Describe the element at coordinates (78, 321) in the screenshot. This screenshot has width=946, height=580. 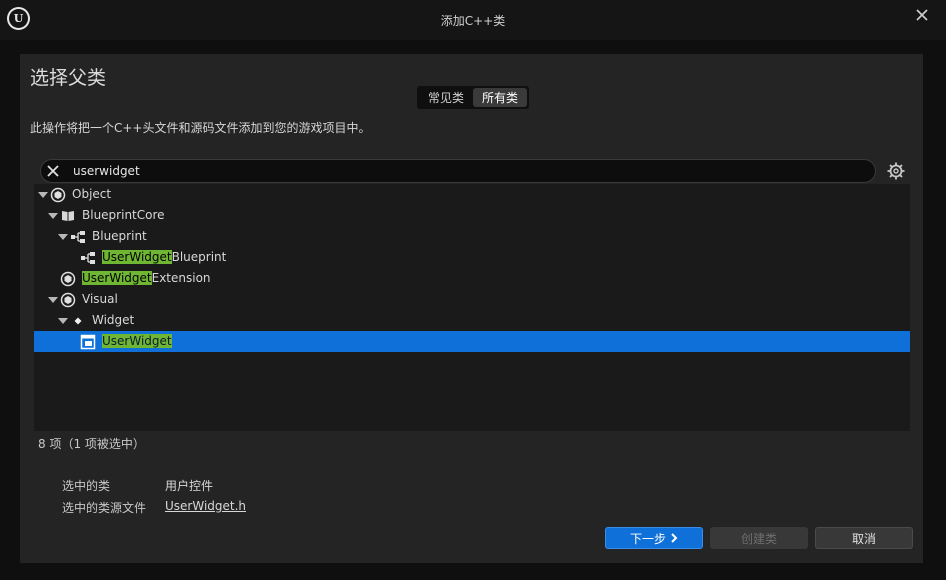
I see `diamond-icon` at that location.